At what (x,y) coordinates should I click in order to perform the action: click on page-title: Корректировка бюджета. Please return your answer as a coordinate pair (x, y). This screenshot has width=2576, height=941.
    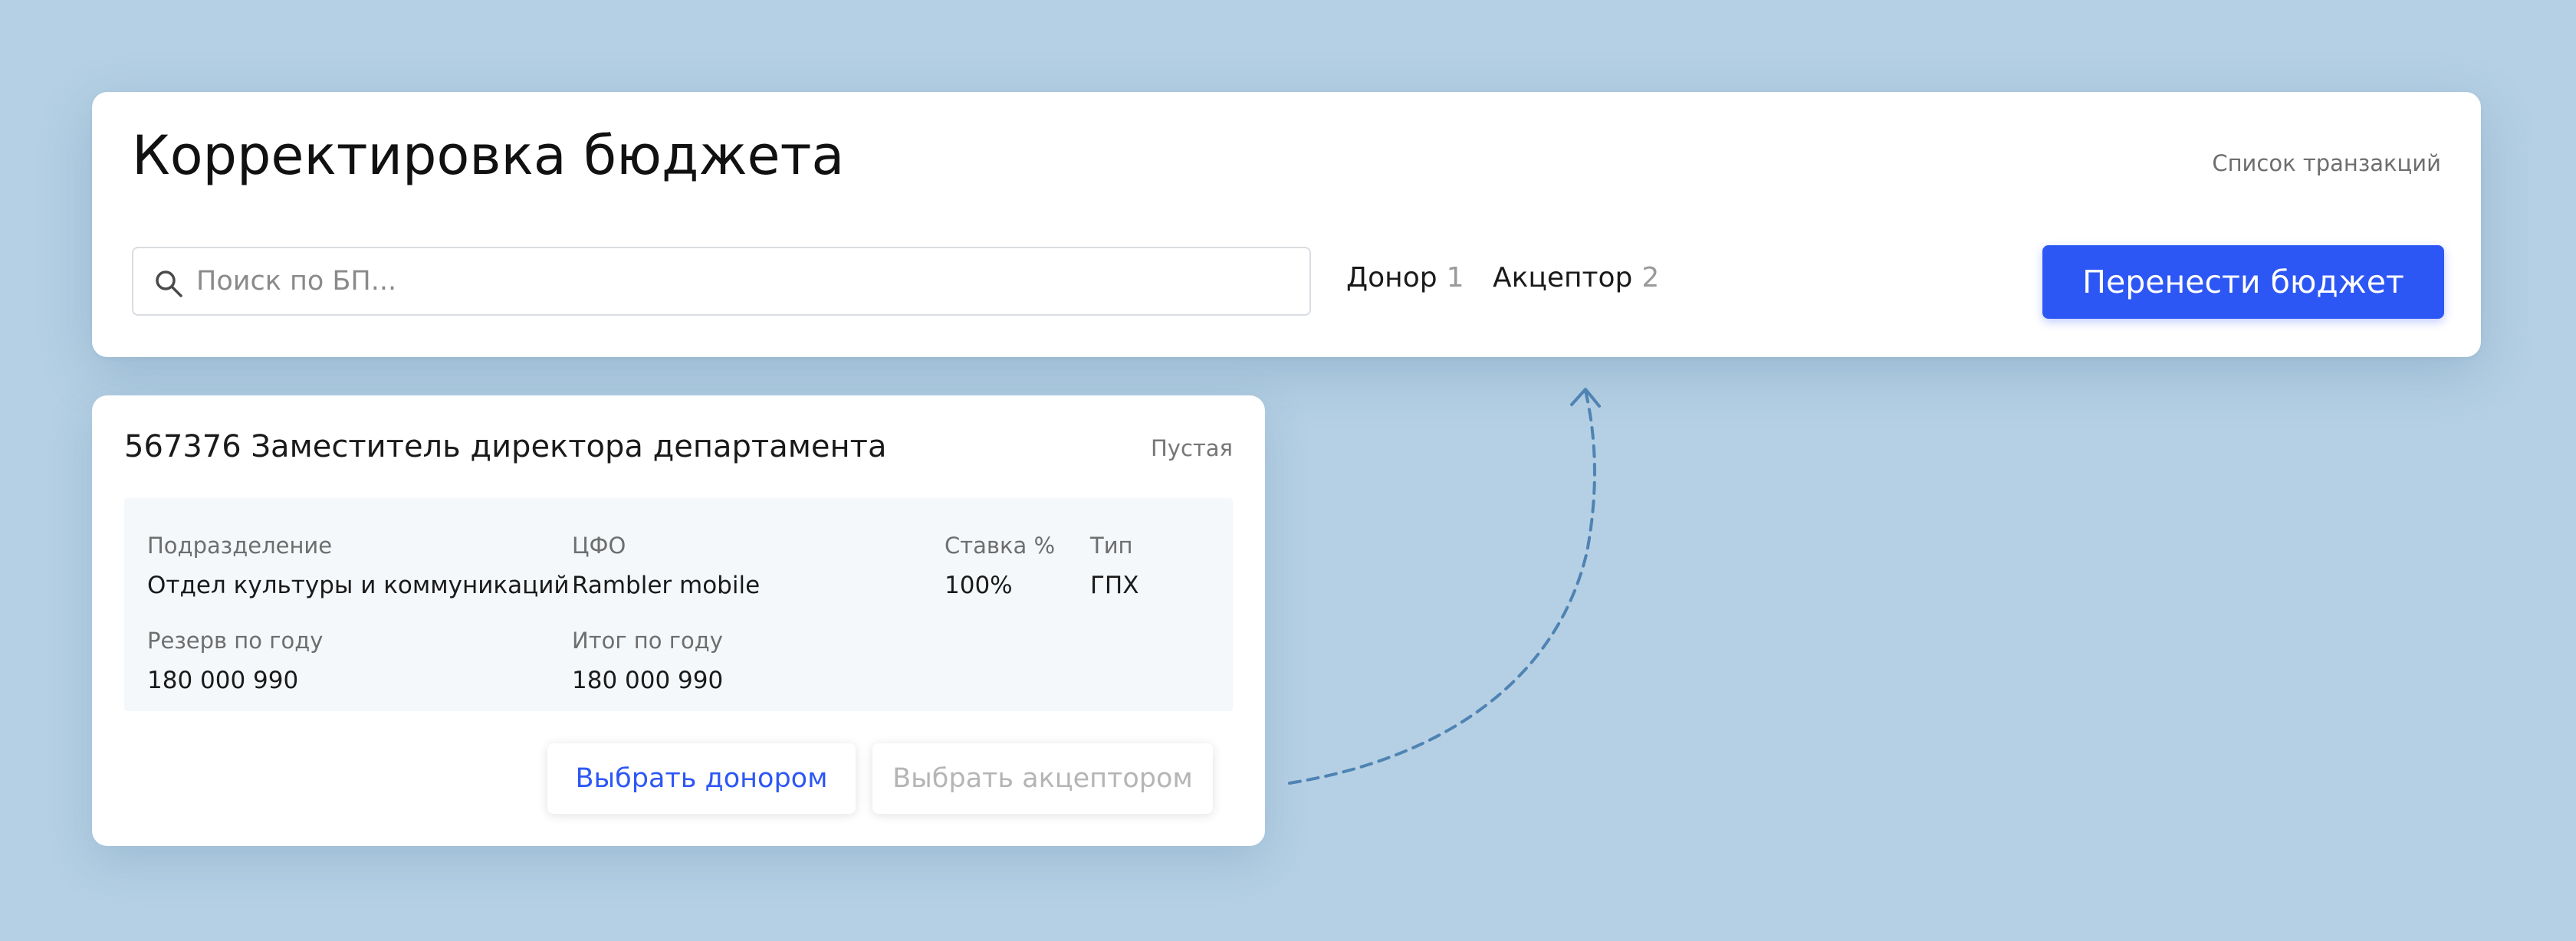
    Looking at the image, I should click on (488, 155).